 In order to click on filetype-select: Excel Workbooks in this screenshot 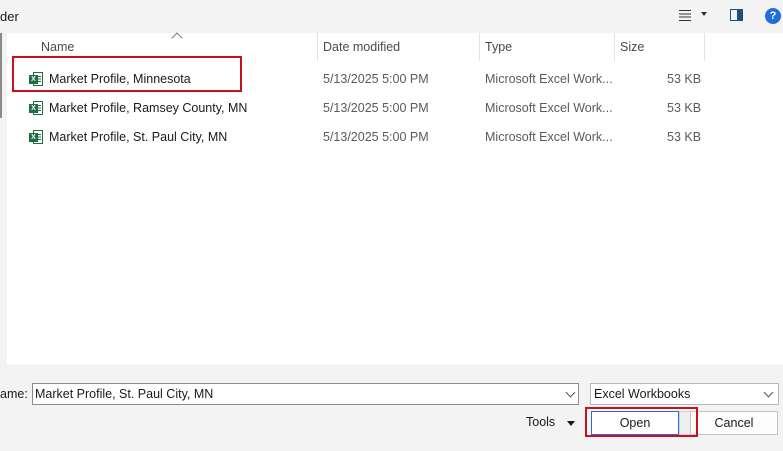, I will do `click(684, 394)`.